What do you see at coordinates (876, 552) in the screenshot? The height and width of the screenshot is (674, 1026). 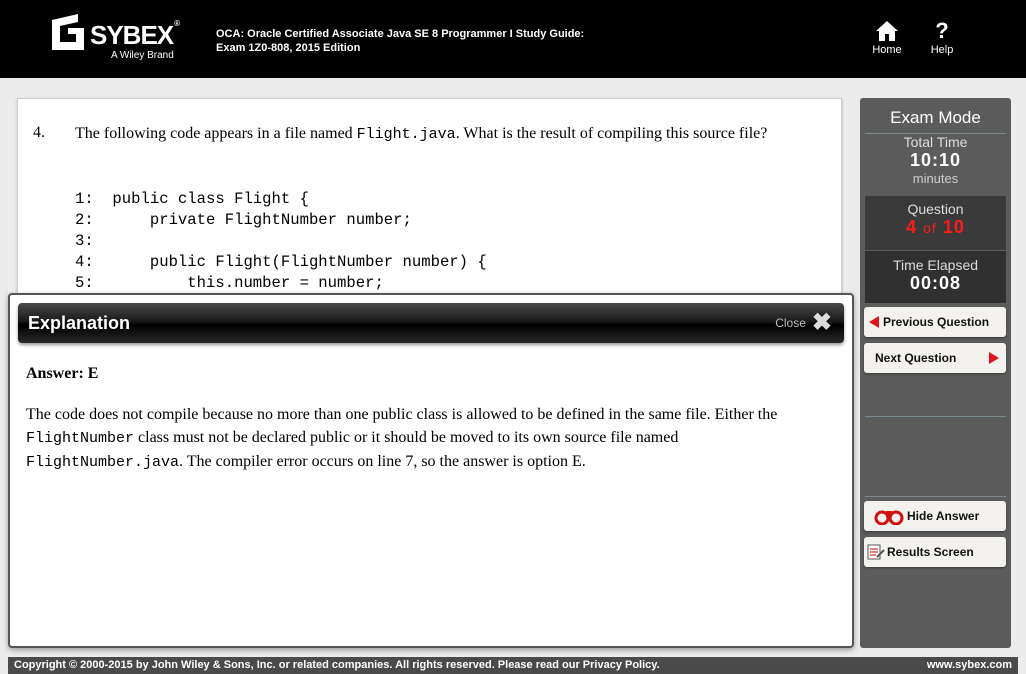 I see `results-icon` at bounding box center [876, 552].